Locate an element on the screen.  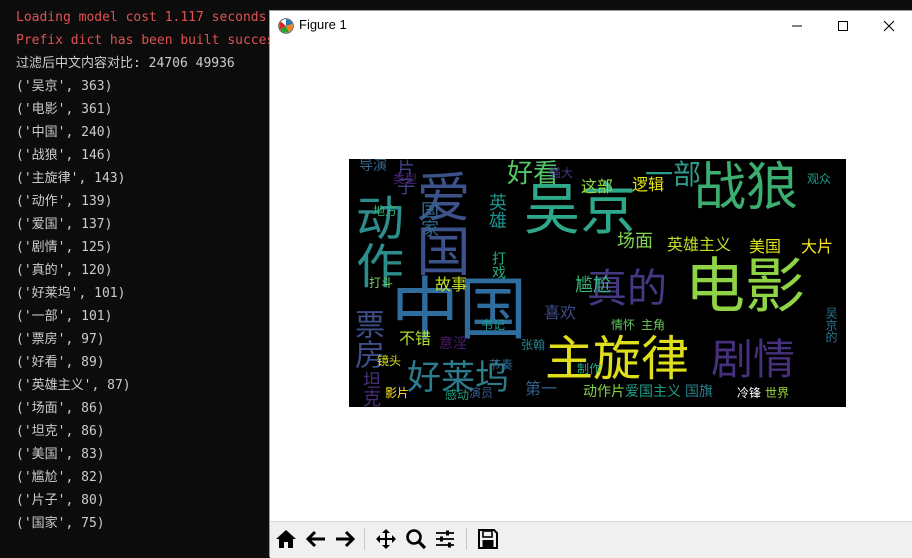
console-line: ('国家', 75) is located at coordinates (60, 523).